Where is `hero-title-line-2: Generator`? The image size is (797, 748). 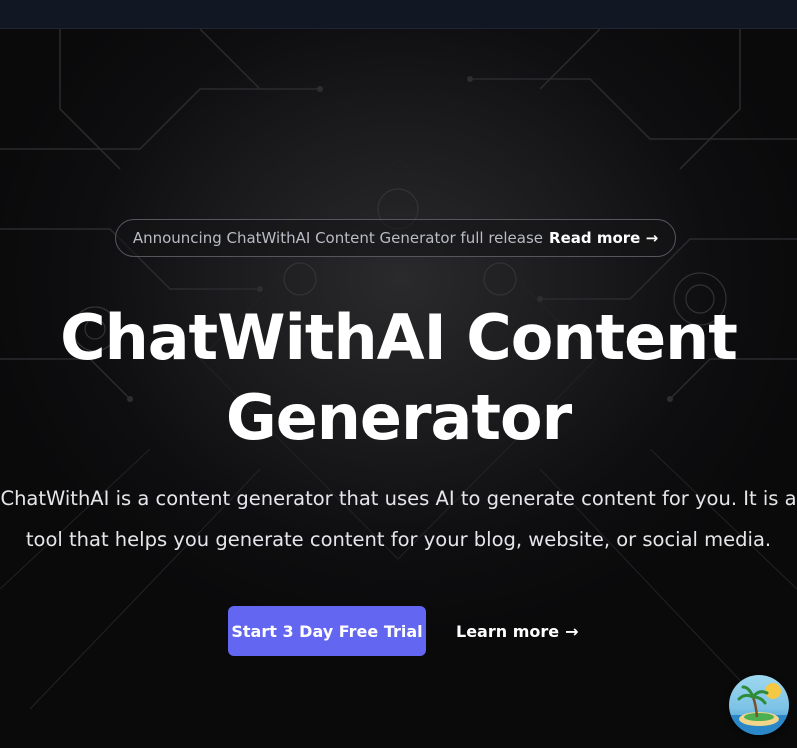 hero-title-line-2: Generator is located at coordinates (398, 417).